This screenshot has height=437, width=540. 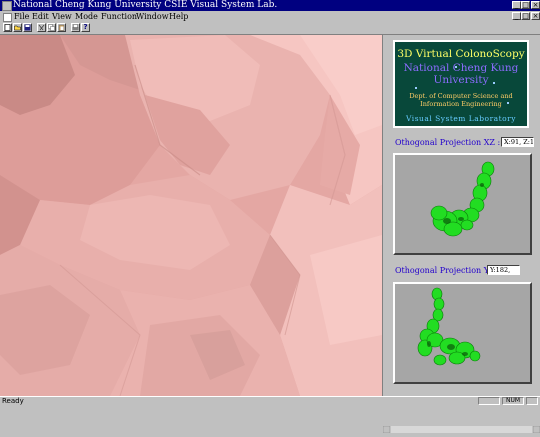 What do you see at coordinates (516, 5) in the screenshot?
I see `minimize-button: _` at bounding box center [516, 5].